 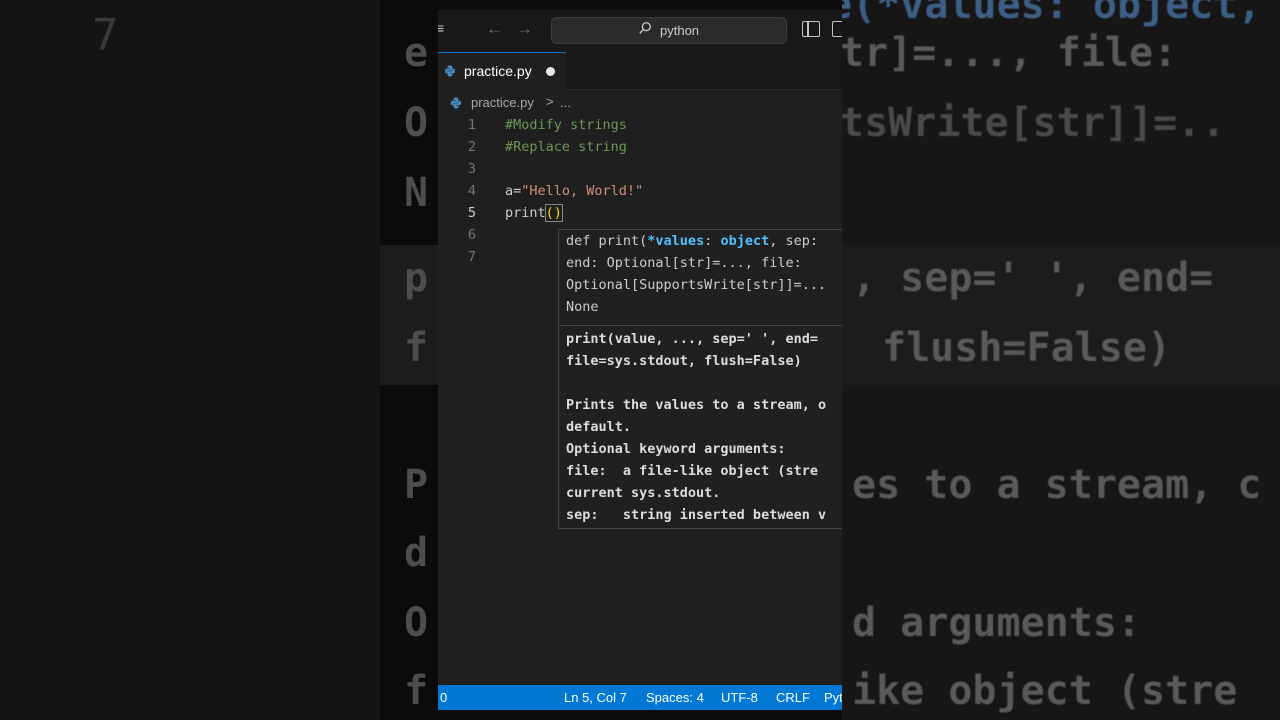 I want to click on sig-rest: , sep:, so click(x=794, y=241).